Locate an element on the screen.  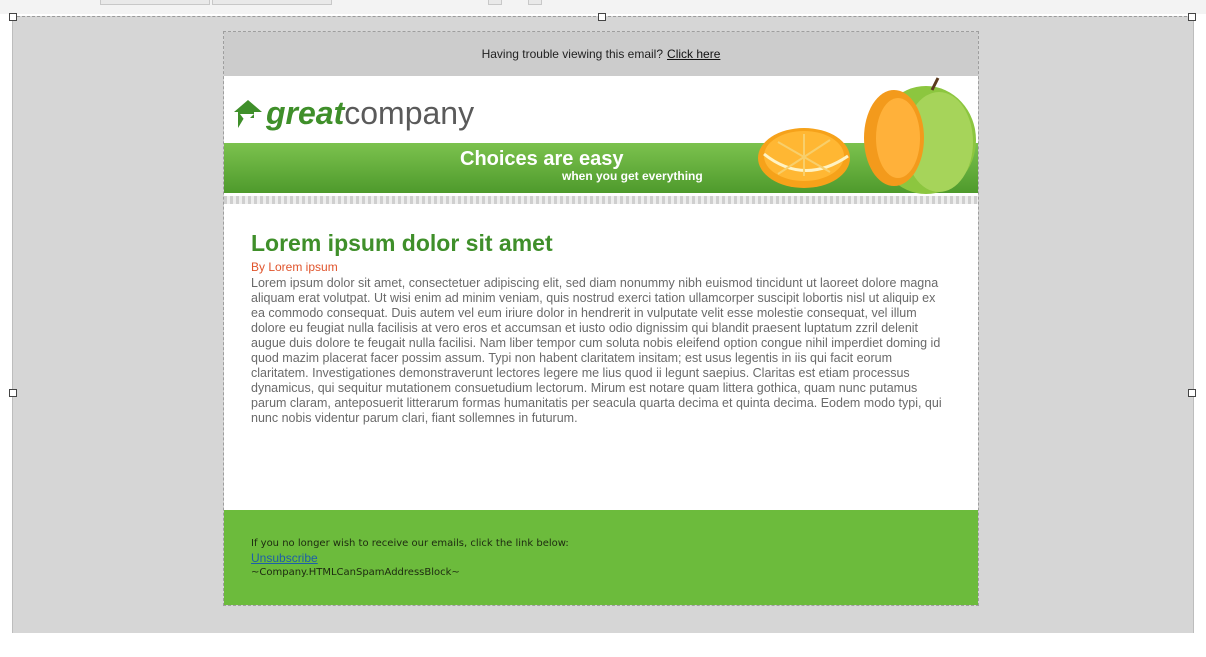
banner-divider is located at coordinates (601, 200).